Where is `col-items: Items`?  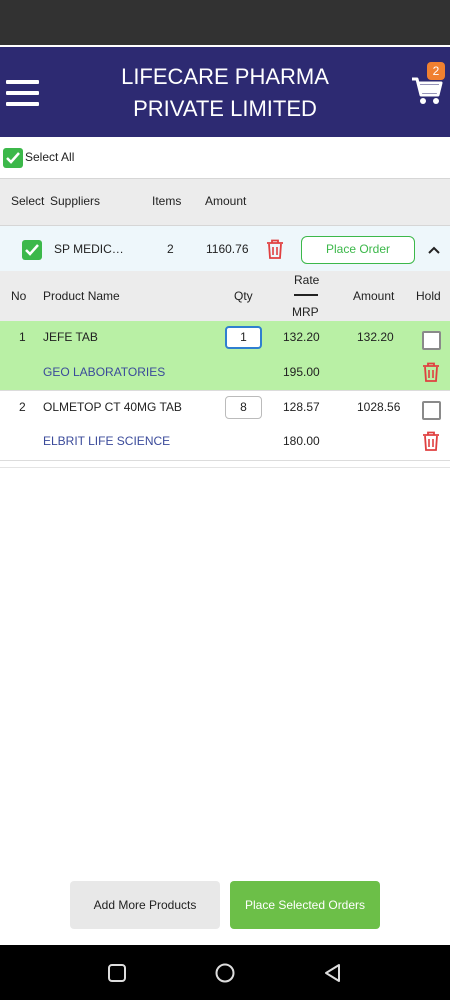 col-items: Items is located at coordinates (167, 201).